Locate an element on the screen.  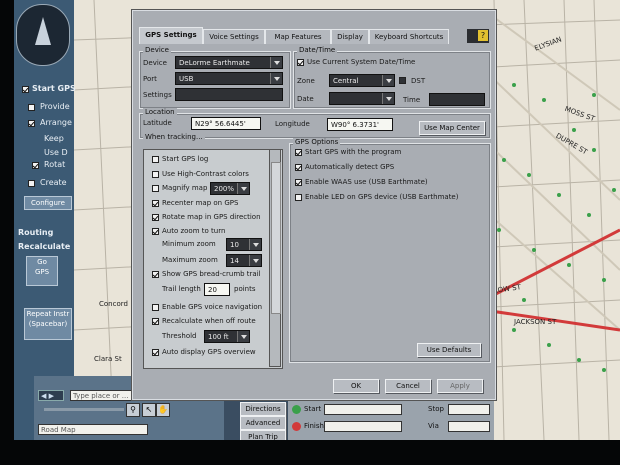
threshold-select: 100 ft is located at coordinates (227, 336).